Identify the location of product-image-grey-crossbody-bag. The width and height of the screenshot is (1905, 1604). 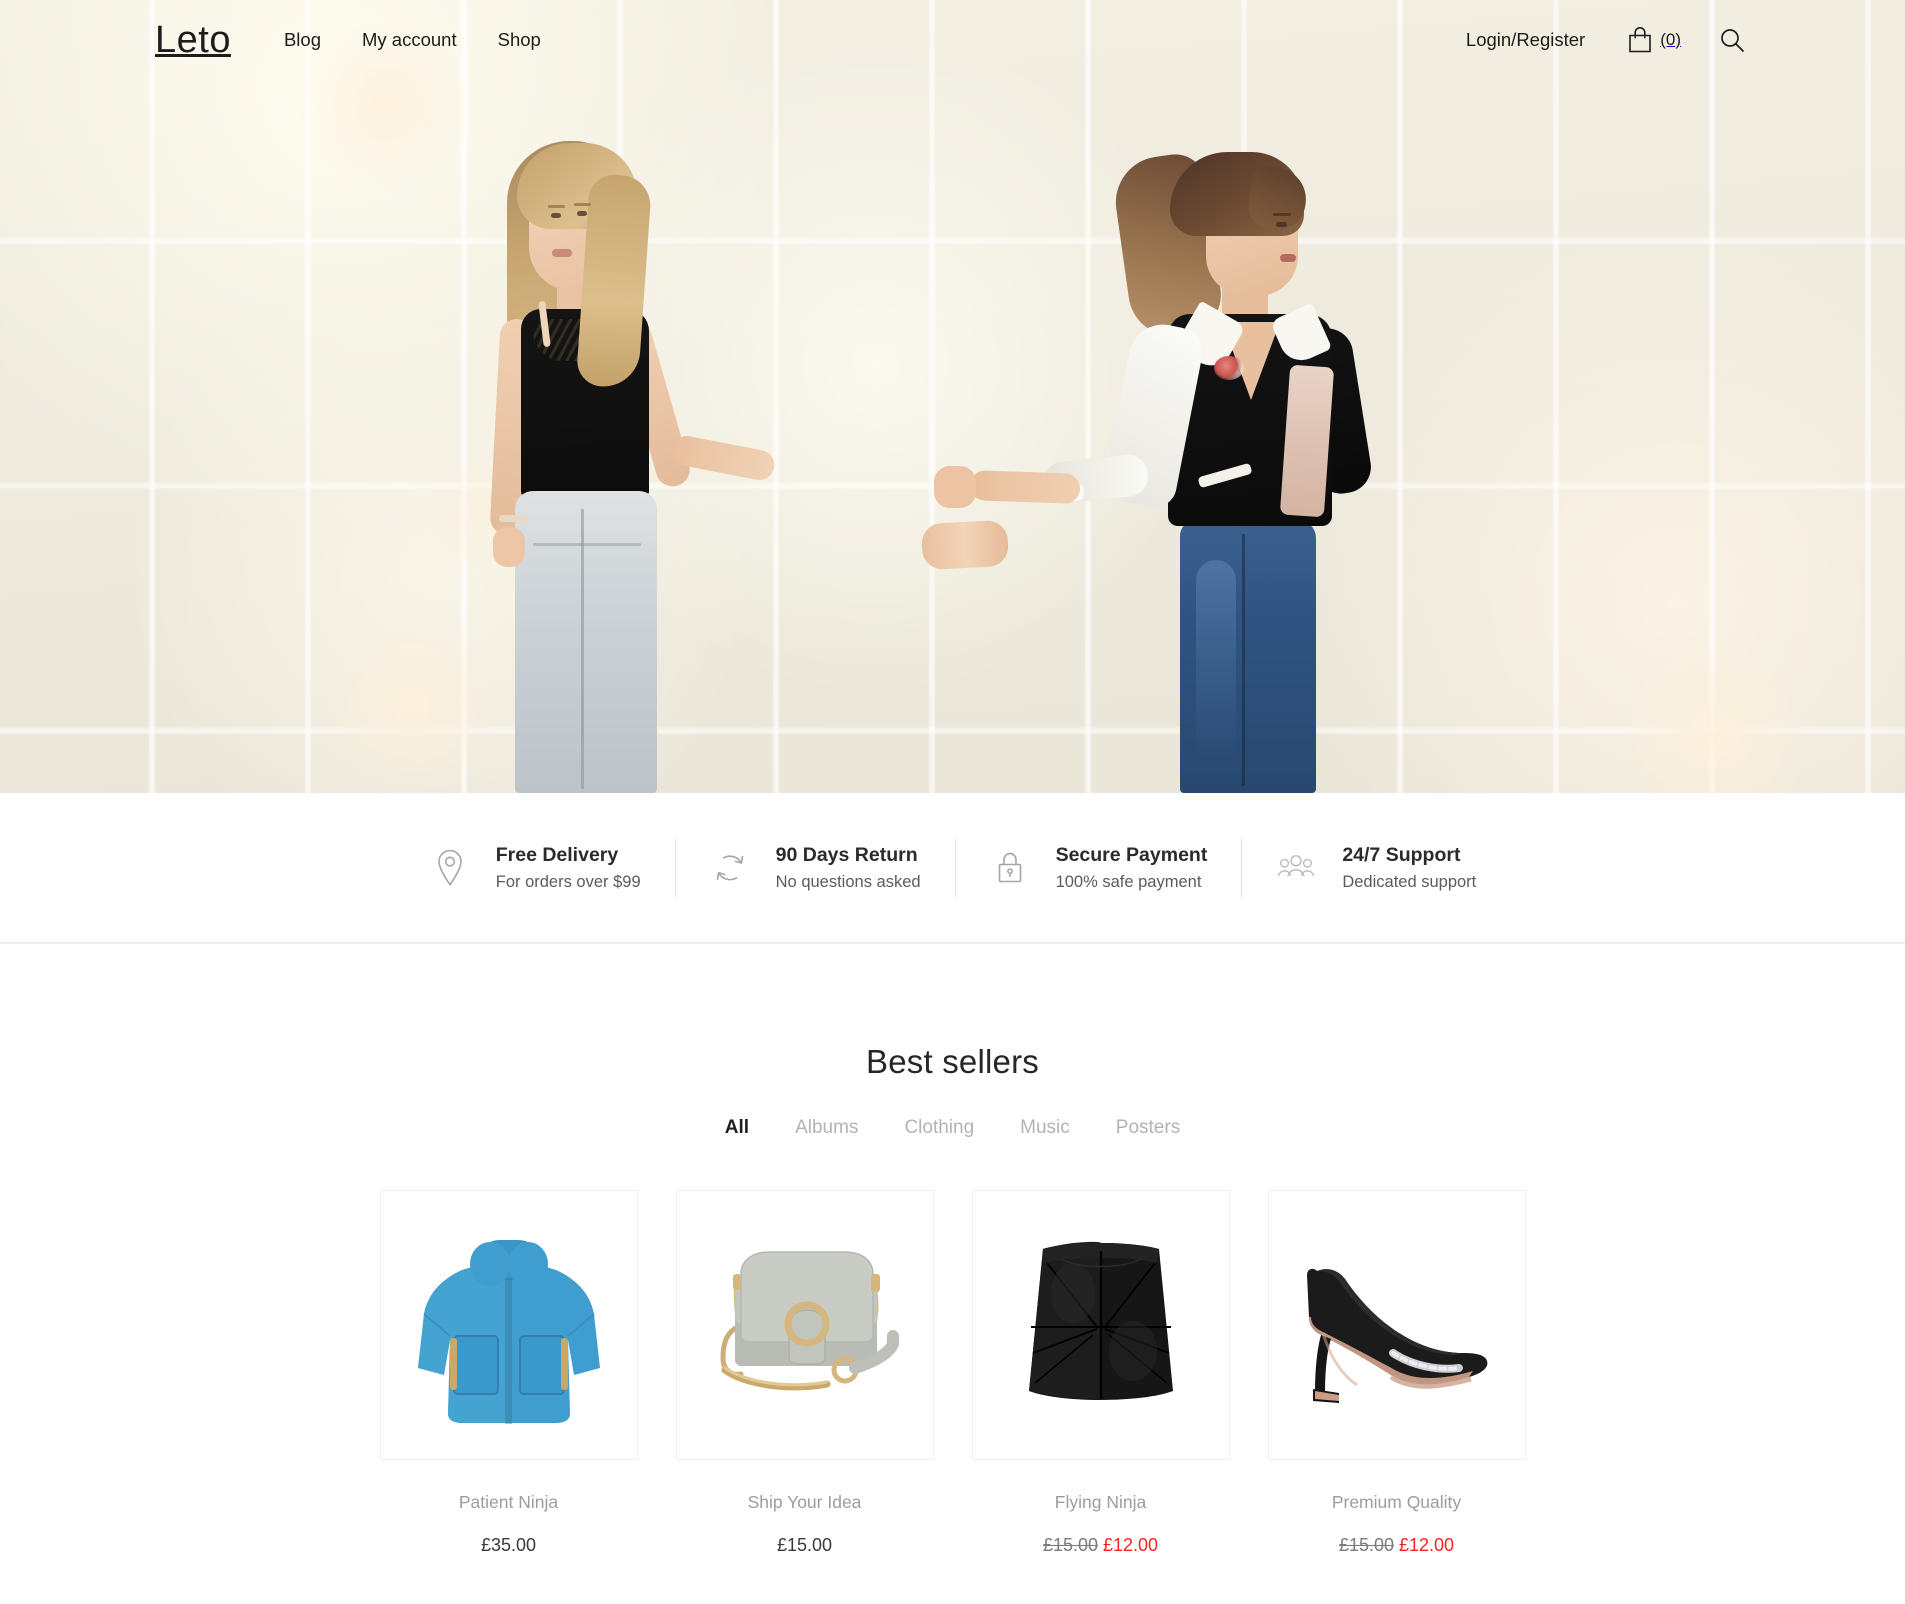
(804, 1325).